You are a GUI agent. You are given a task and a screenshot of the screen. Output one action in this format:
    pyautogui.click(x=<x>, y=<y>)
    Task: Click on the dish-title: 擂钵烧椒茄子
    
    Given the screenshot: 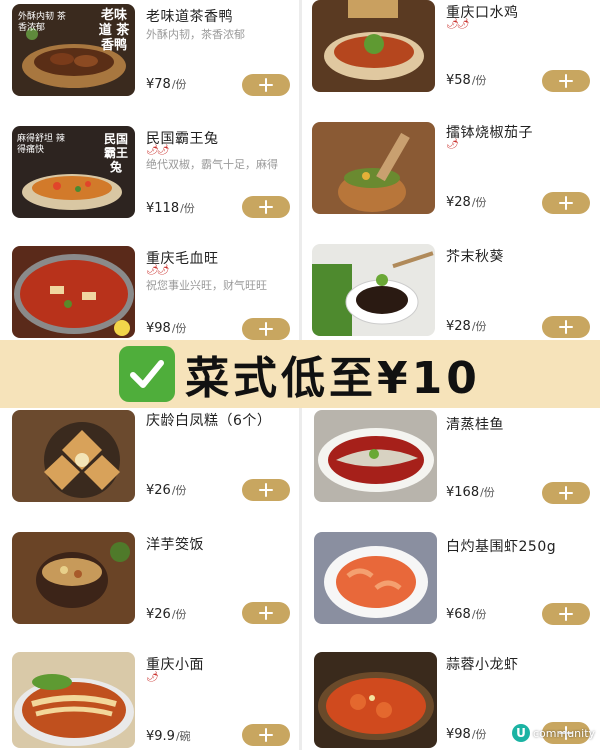 What is the action you would take?
    pyautogui.click(x=489, y=133)
    